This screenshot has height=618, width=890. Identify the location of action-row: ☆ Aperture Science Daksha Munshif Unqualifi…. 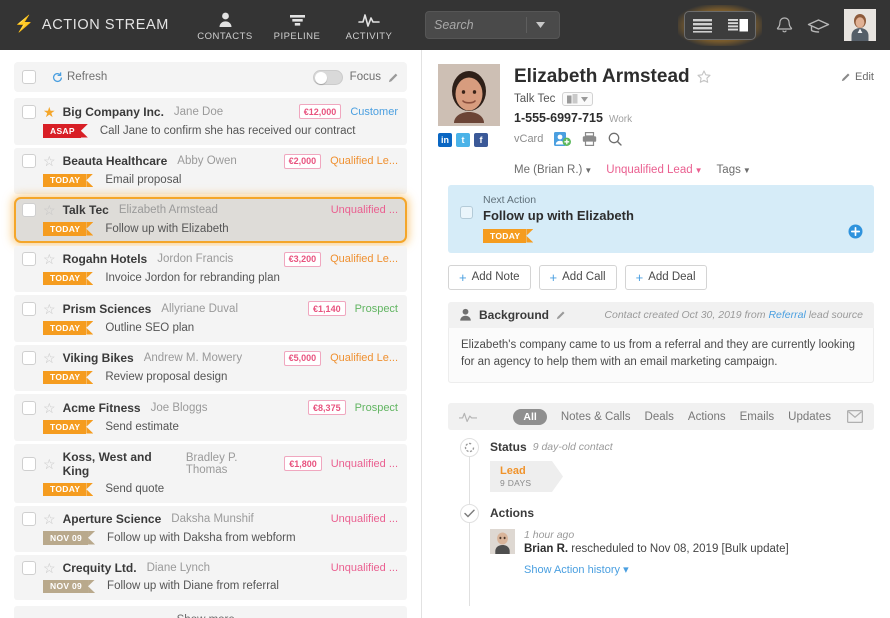
(210, 529).